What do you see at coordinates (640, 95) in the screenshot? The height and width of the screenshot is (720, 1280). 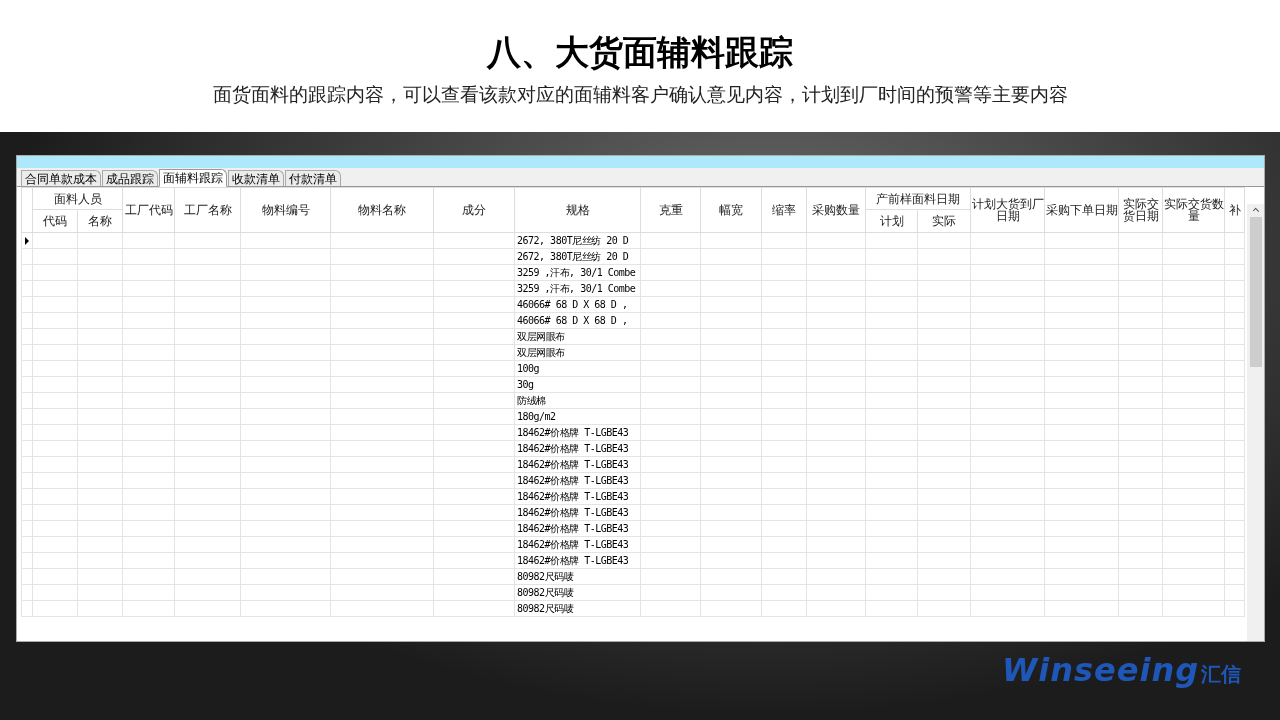 I see `slide-subtitle: 面货面料的跟踪内容，可以查看该款对应的面辅料客户确认意见内容，计划到厂时间的预警等主要内容` at bounding box center [640, 95].